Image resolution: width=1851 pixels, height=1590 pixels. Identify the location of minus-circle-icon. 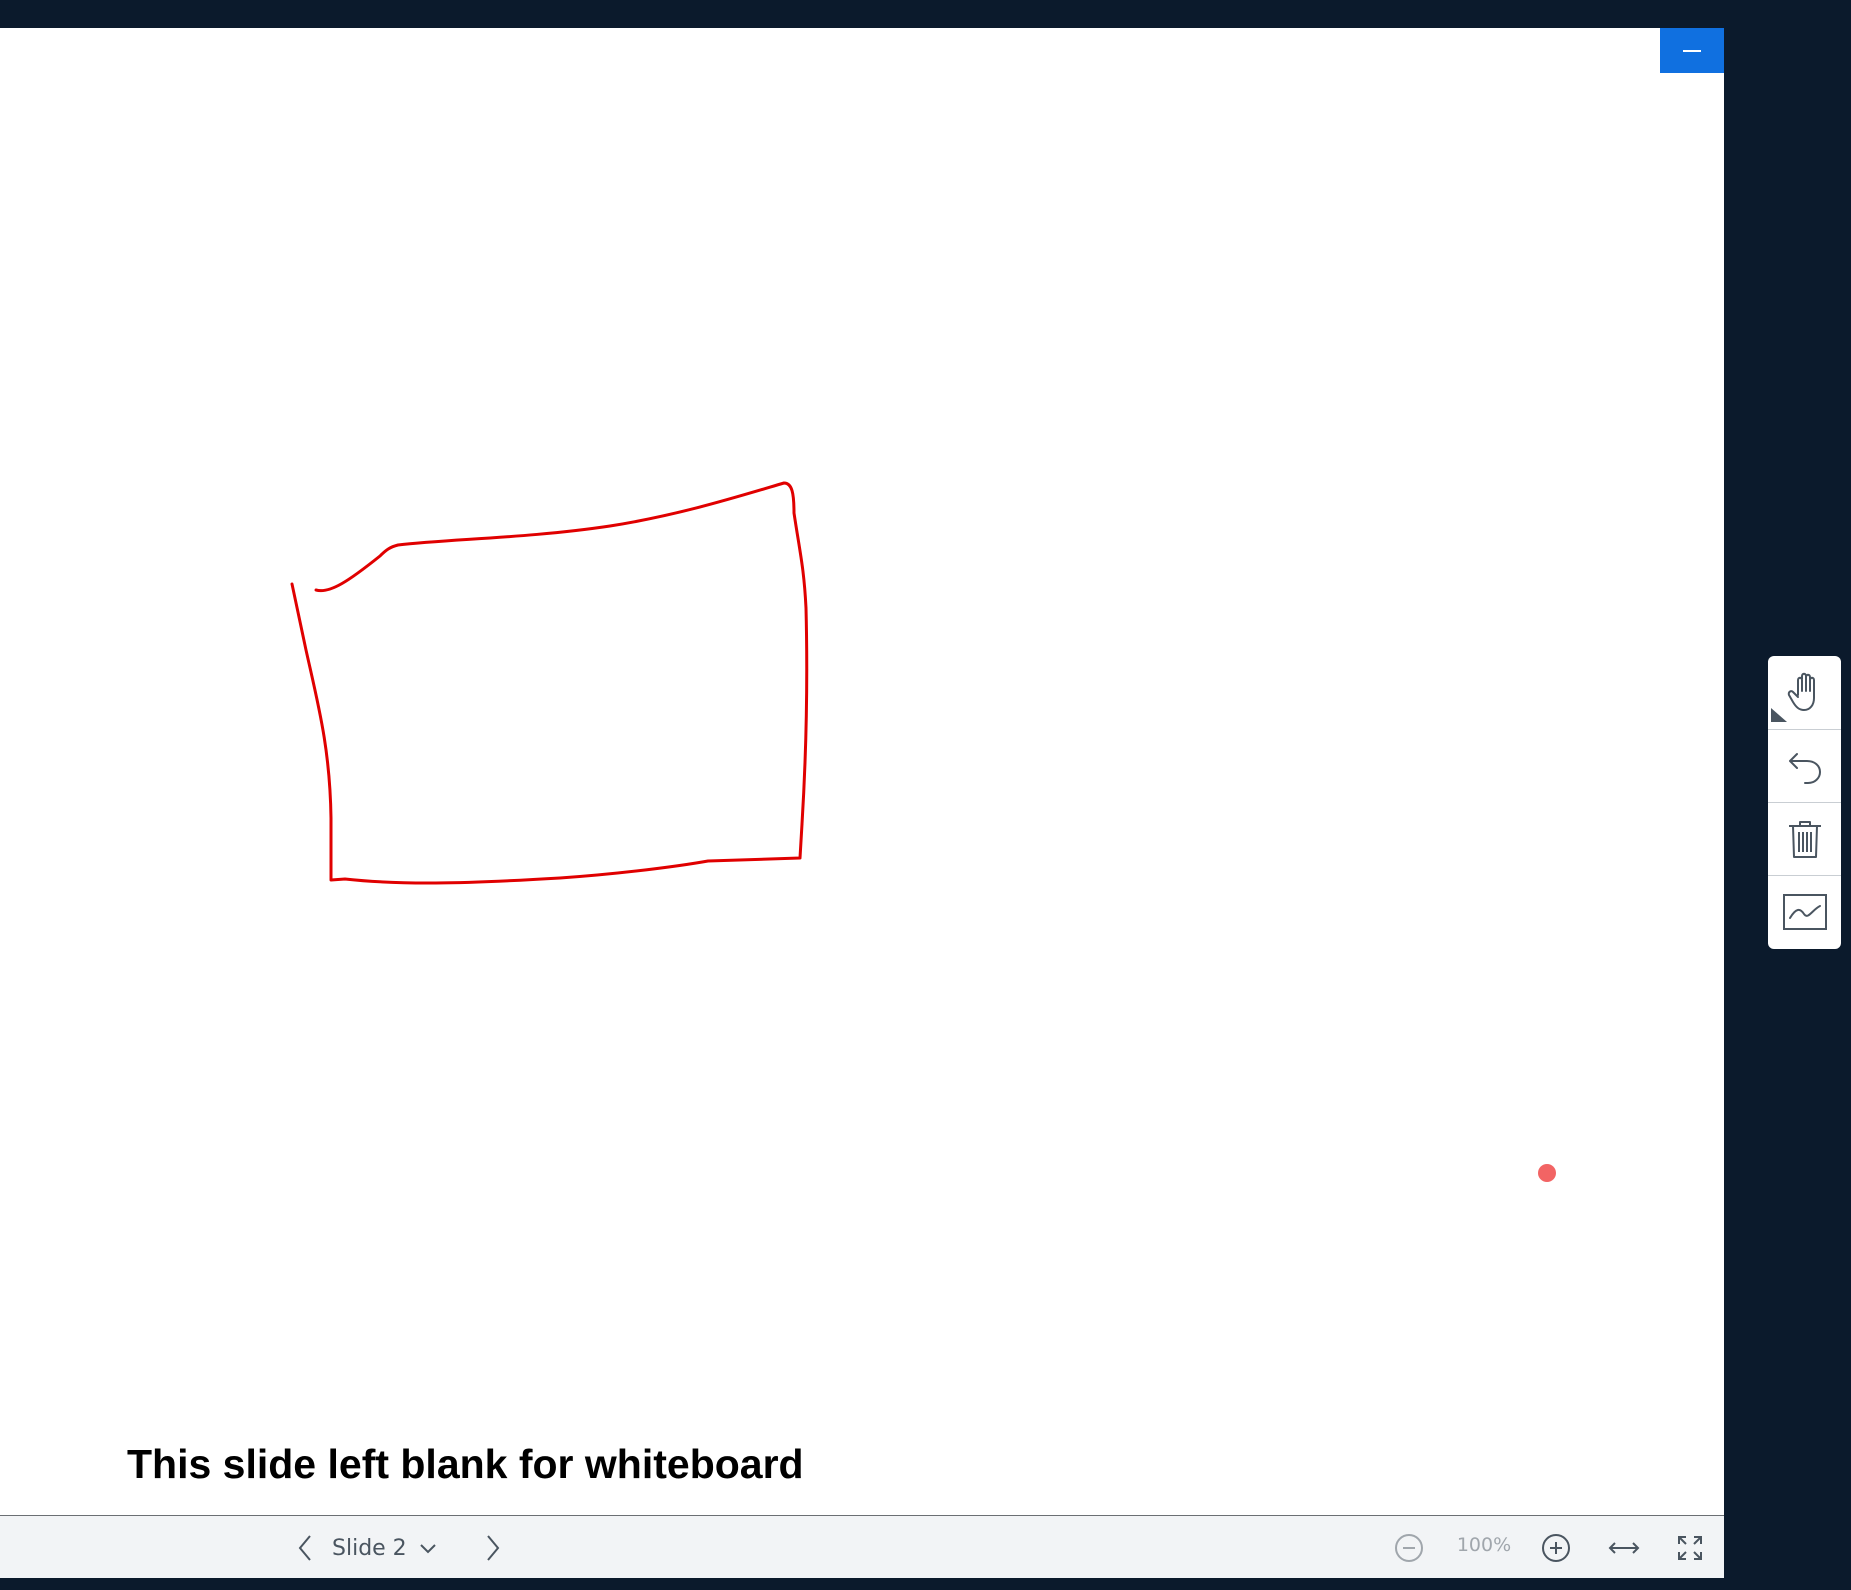
(1409, 1548).